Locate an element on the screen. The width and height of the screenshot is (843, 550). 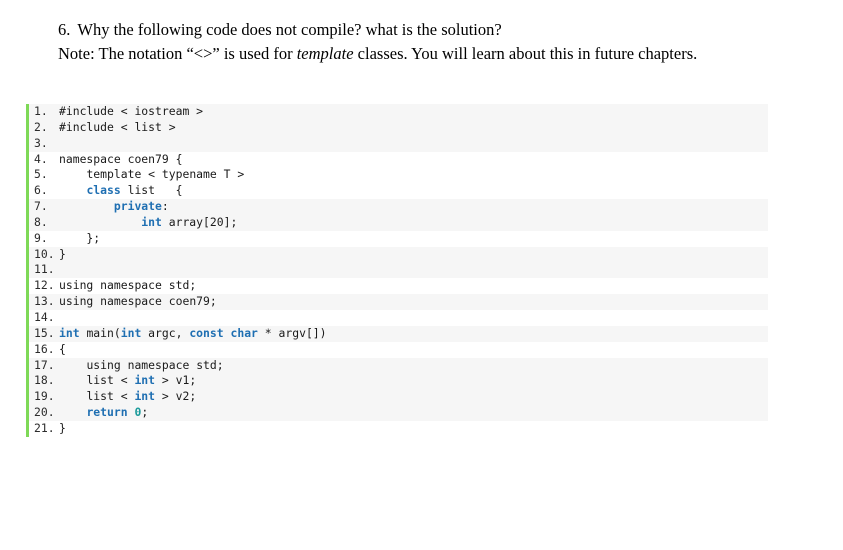
line-number: 2. is located at coordinates (41, 126).